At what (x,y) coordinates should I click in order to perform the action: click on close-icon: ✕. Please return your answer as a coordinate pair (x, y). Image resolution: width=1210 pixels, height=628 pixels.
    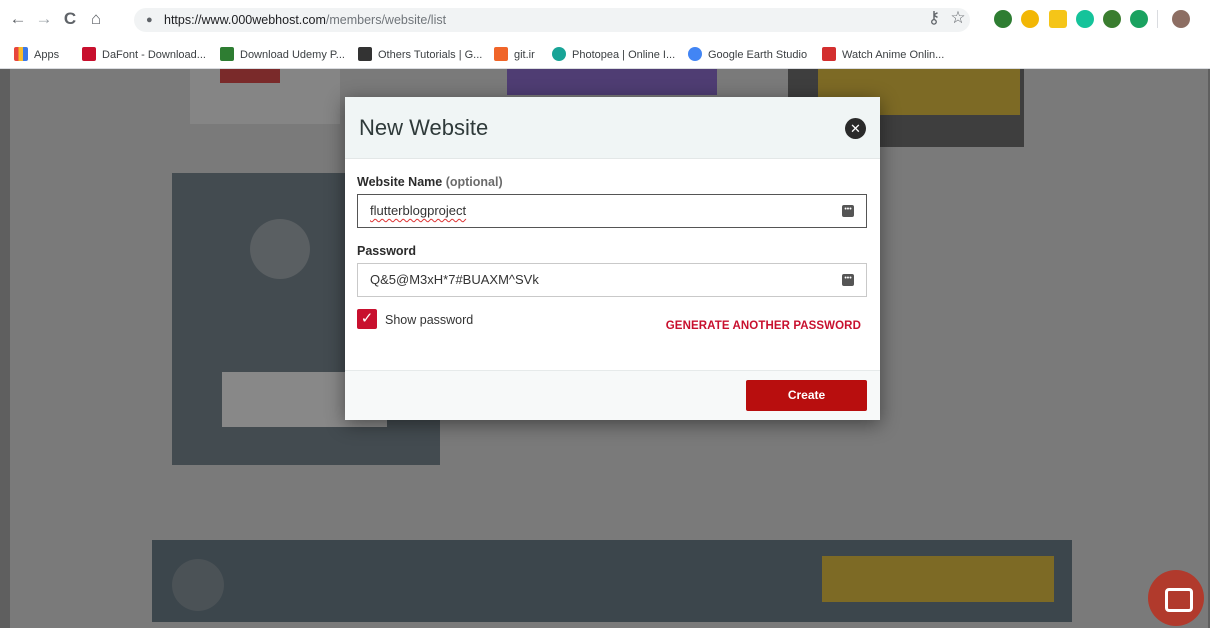
    Looking at the image, I should click on (855, 128).